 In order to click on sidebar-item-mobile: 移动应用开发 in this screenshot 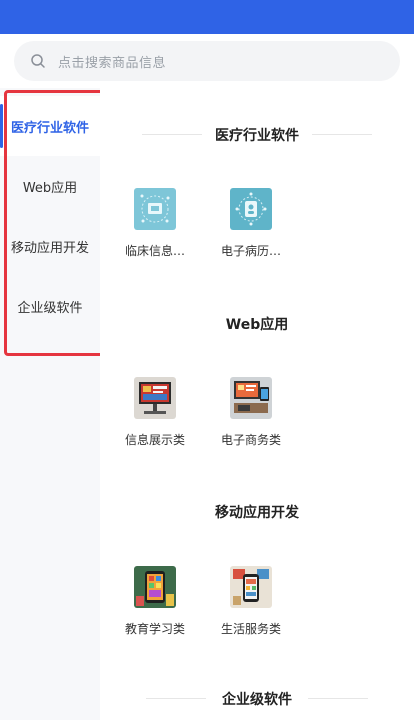, I will do `click(50, 246)`.